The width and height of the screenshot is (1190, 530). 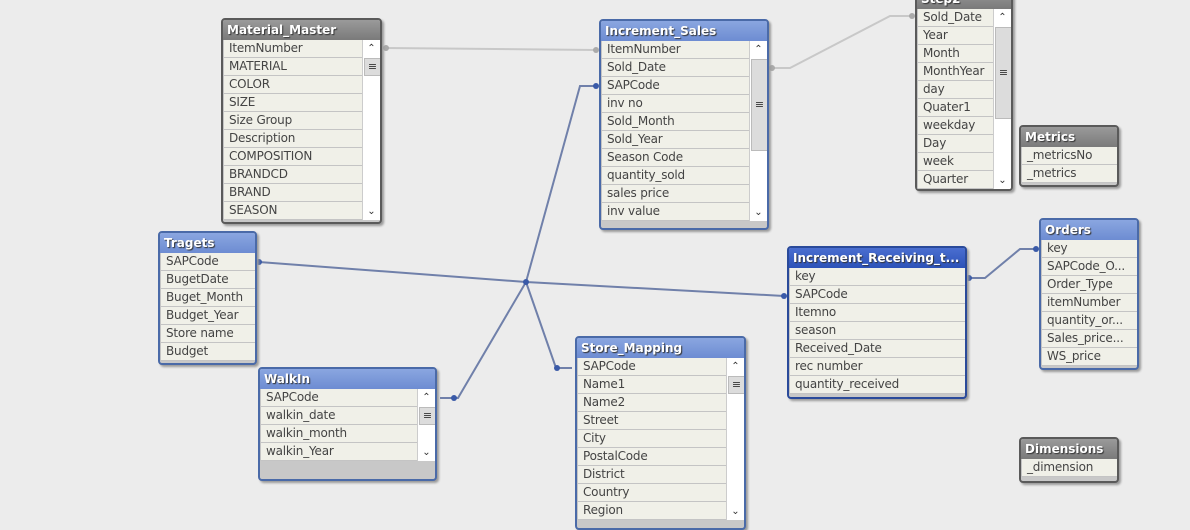 I want to click on field-row: Name2, so click(x=652, y=403).